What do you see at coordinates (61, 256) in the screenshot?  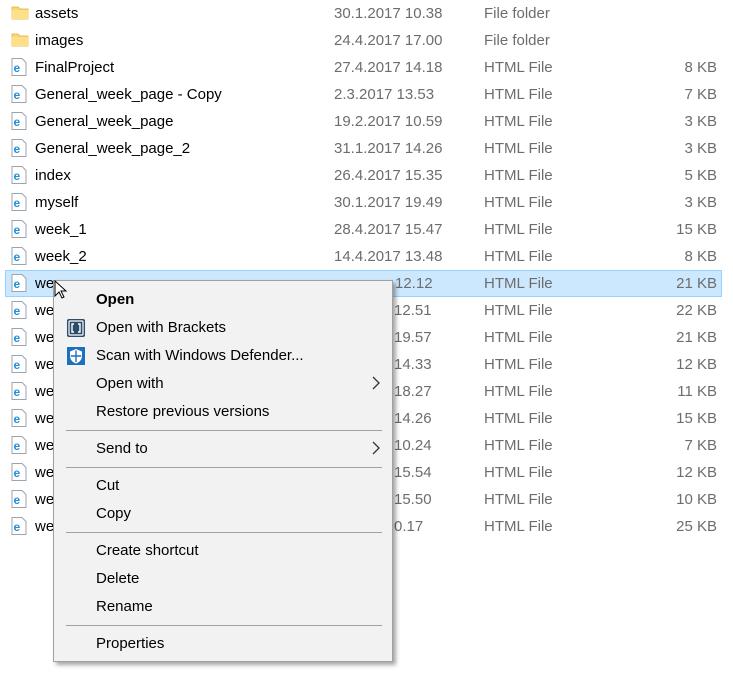 I see `file-name: week_2` at bounding box center [61, 256].